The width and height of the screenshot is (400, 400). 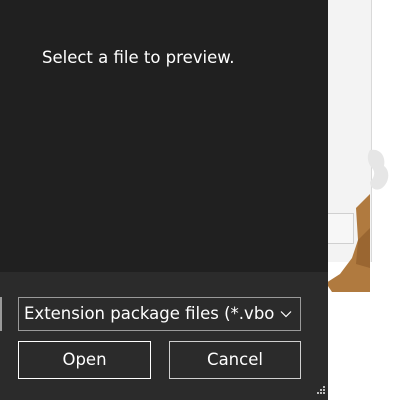 What do you see at coordinates (378, 169) in the screenshot?
I see `background-decoration-shape` at bounding box center [378, 169].